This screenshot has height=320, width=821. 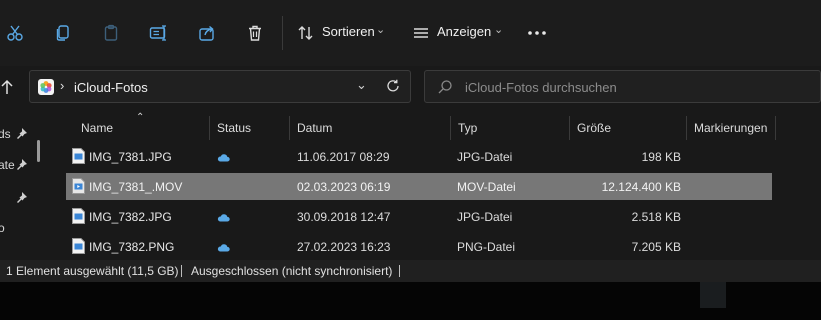 I want to click on file-name: IMG_7381.JPG, so click(x=130, y=157).